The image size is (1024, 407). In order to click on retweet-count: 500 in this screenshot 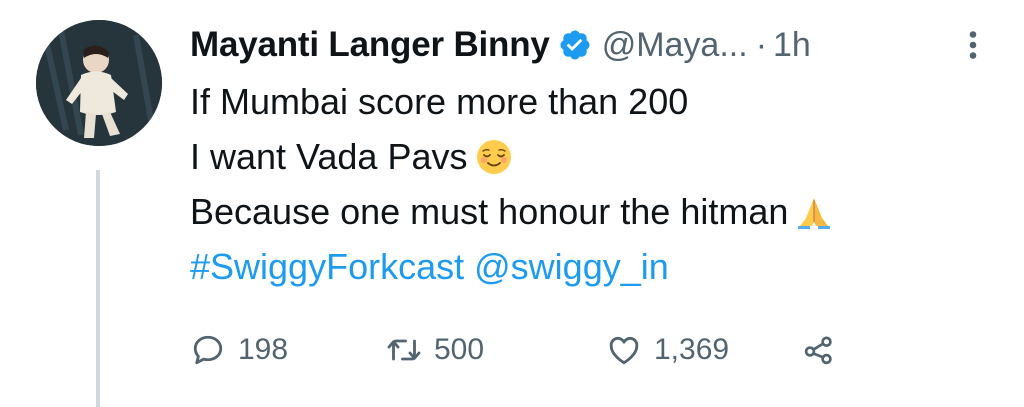, I will do `click(459, 349)`.